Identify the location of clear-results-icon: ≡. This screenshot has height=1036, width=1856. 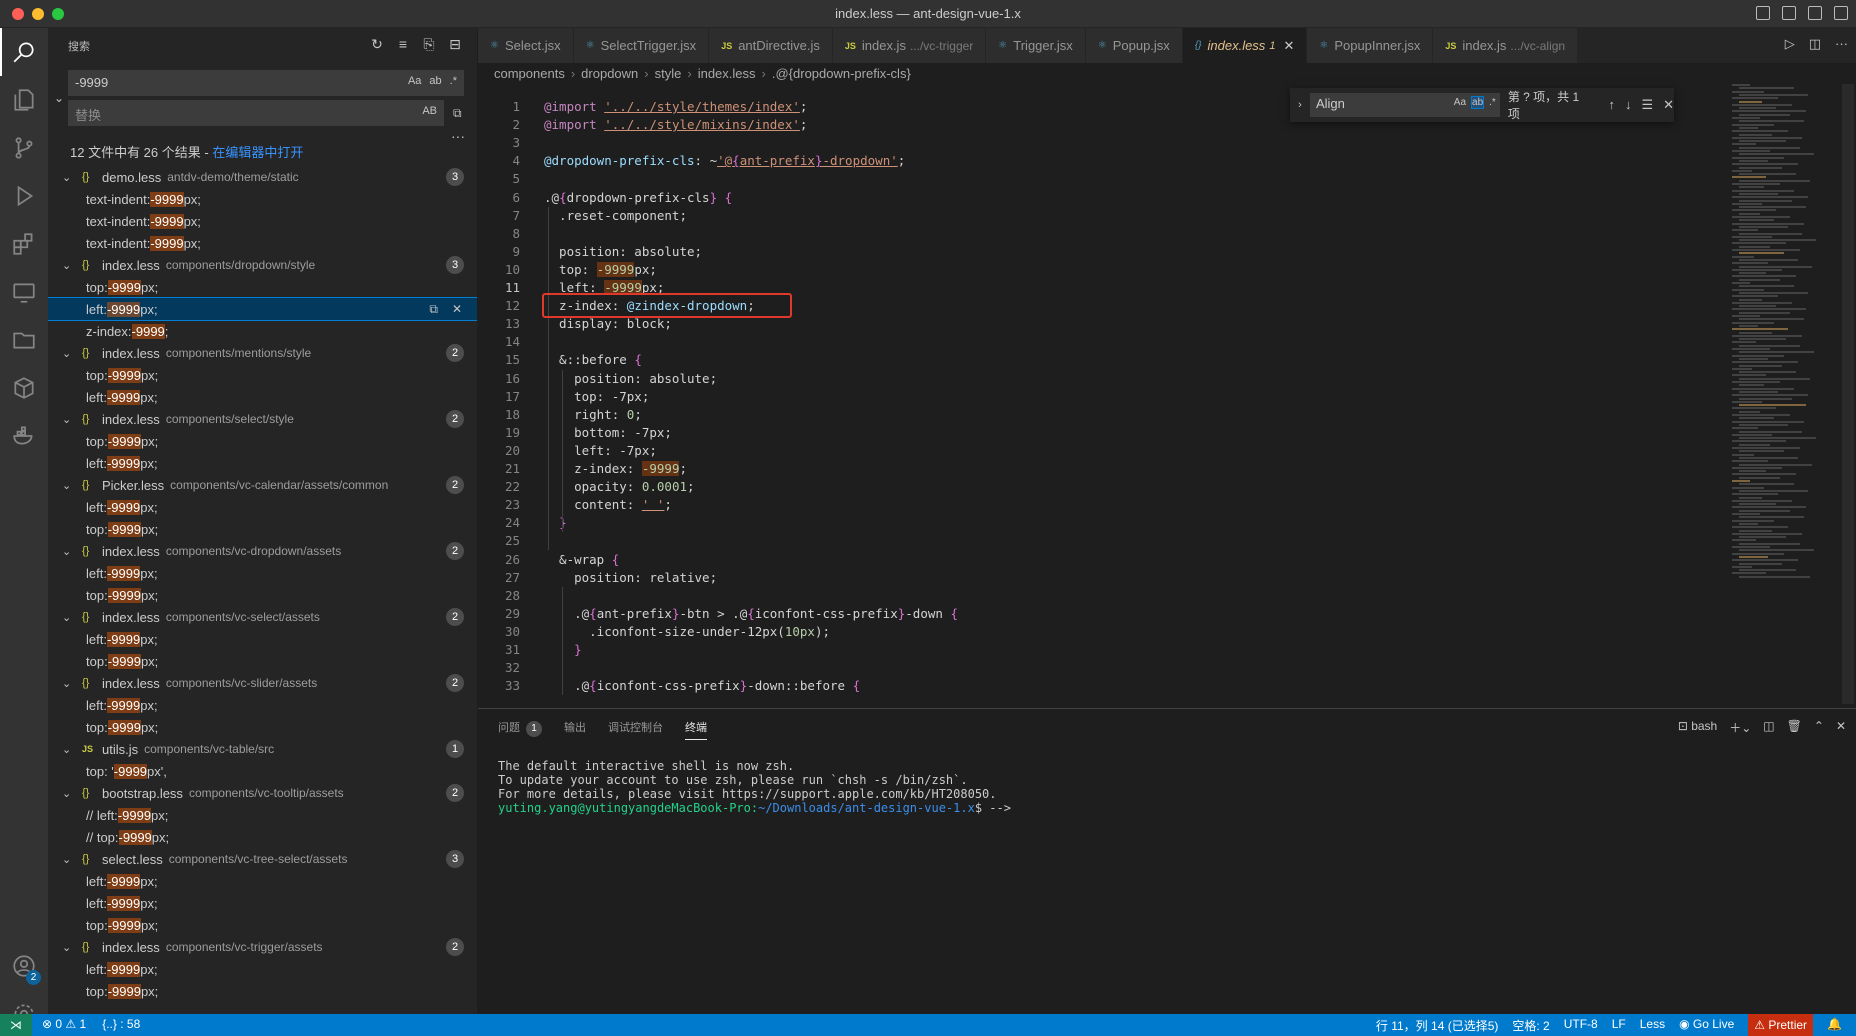
(403, 44).